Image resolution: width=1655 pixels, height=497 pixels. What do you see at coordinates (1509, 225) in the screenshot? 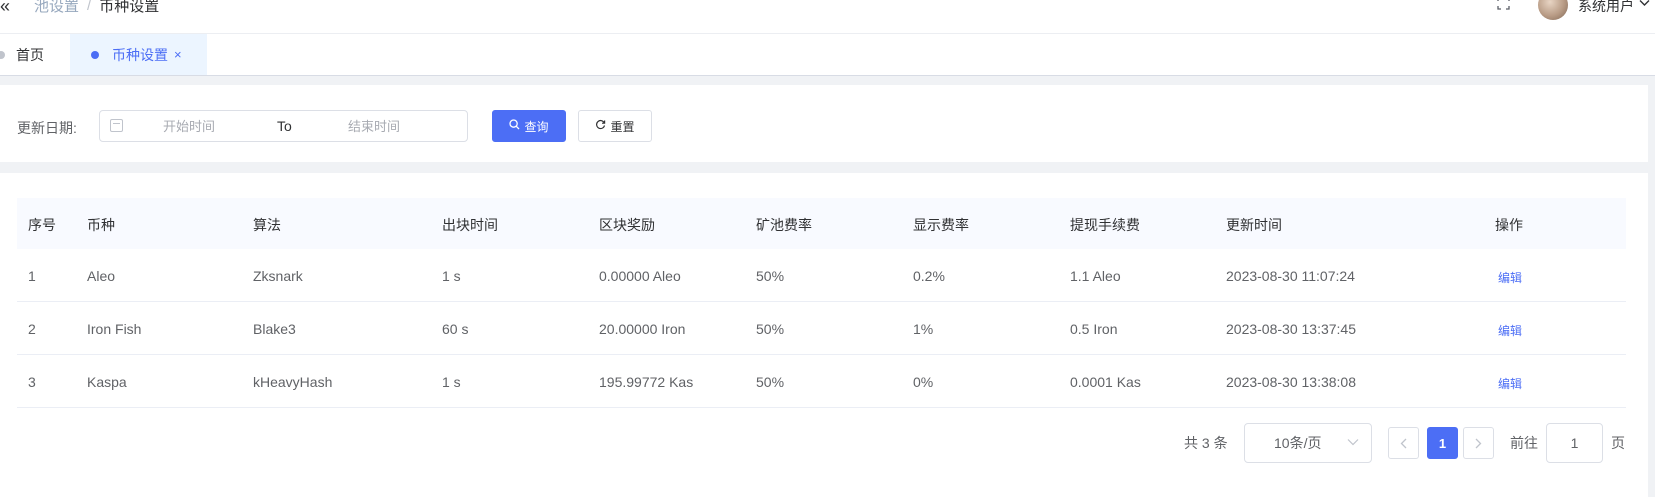
I see `column-header-actions: 操作` at bounding box center [1509, 225].